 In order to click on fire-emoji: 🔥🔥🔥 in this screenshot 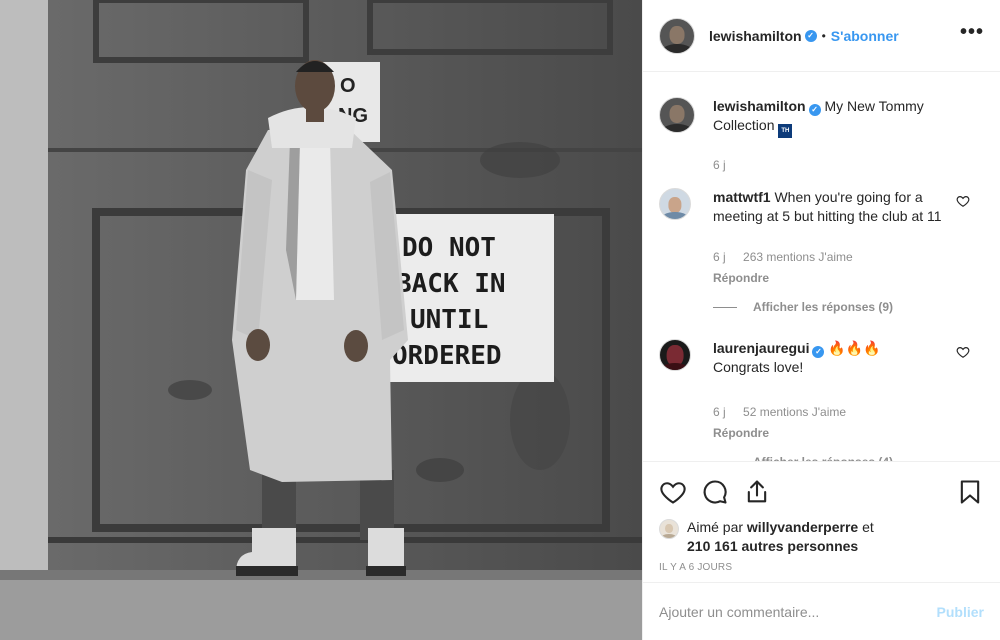, I will do `click(854, 348)`.